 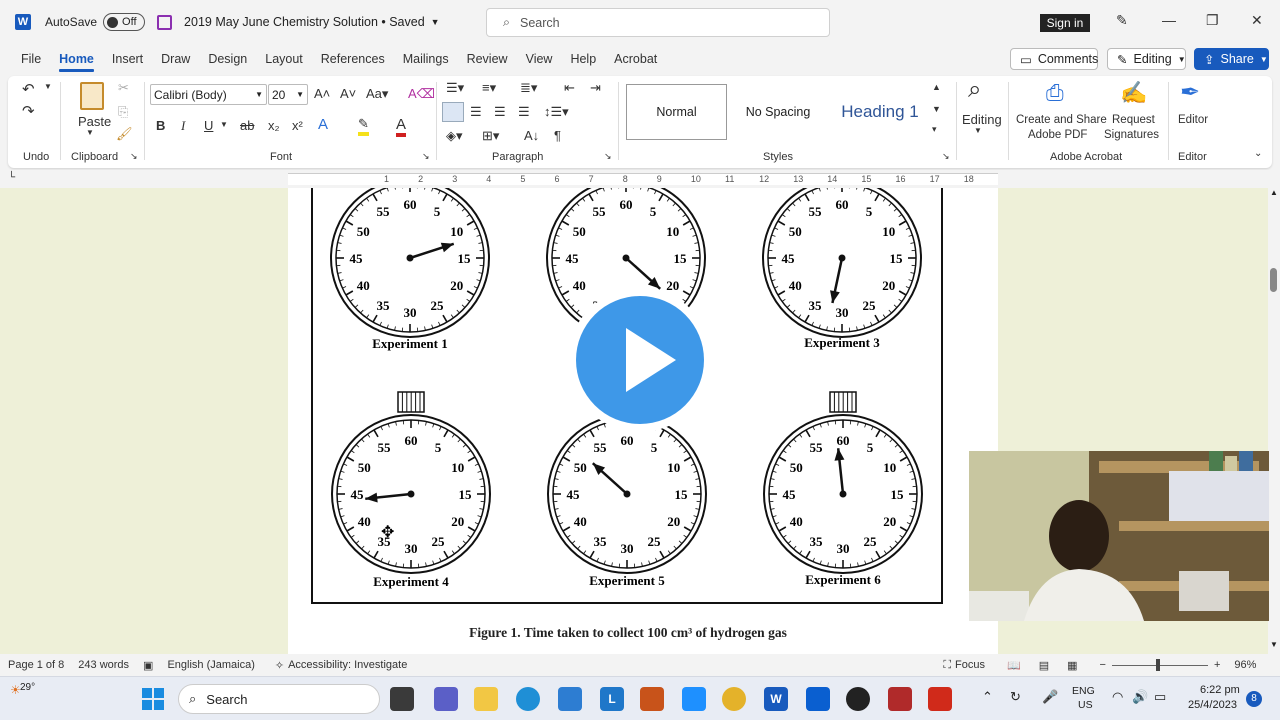 What do you see at coordinates (426, 59) in the screenshot?
I see `menu-mailings: Mailings` at bounding box center [426, 59].